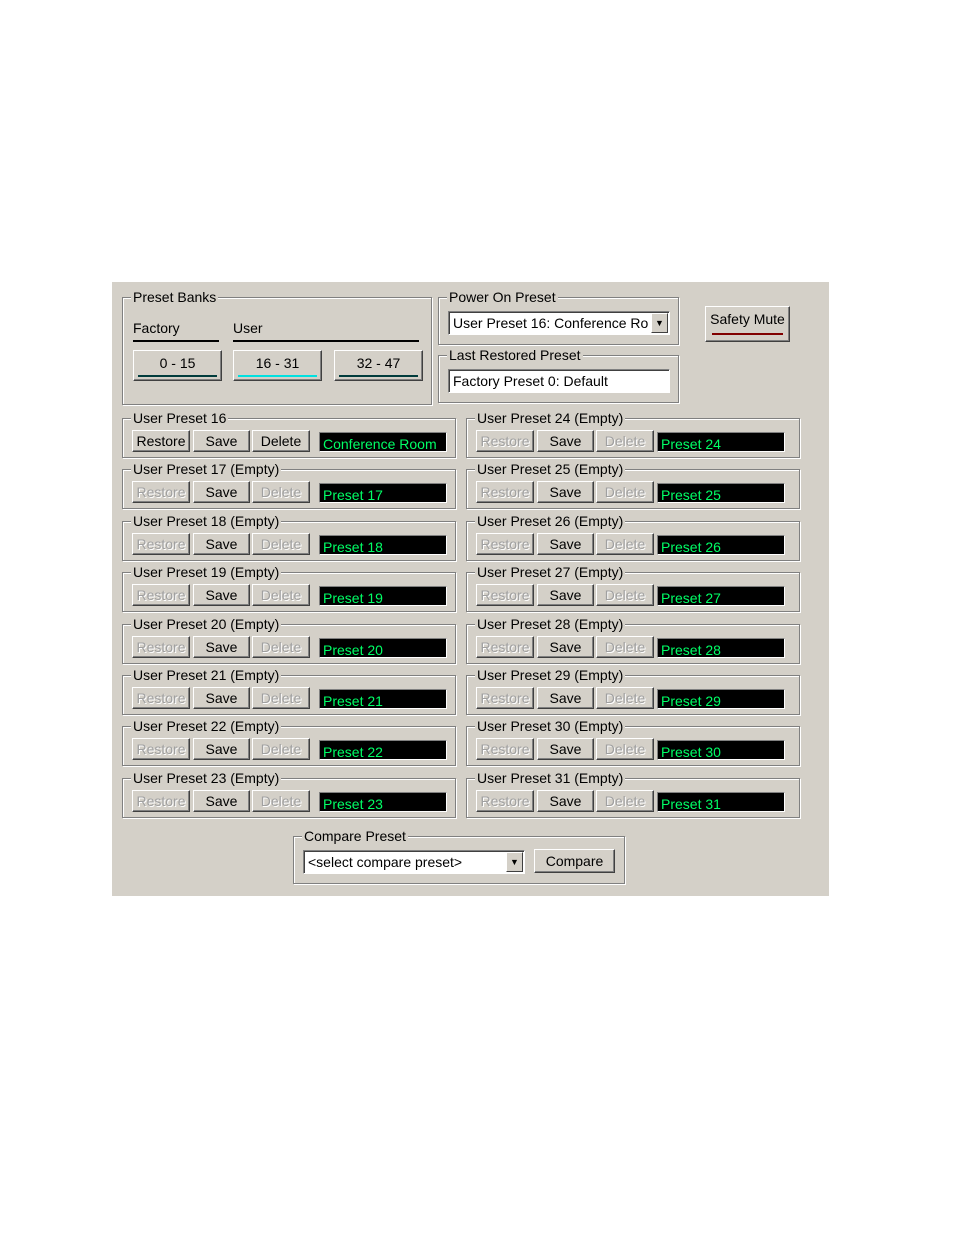 The width and height of the screenshot is (954, 1235). I want to click on compare-button: Compare, so click(574, 861).